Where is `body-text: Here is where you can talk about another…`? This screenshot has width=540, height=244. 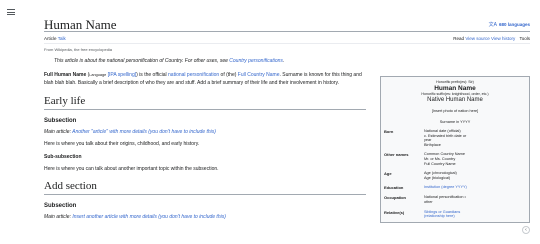 body-text: Here is where you can talk about another… is located at coordinates (131, 169).